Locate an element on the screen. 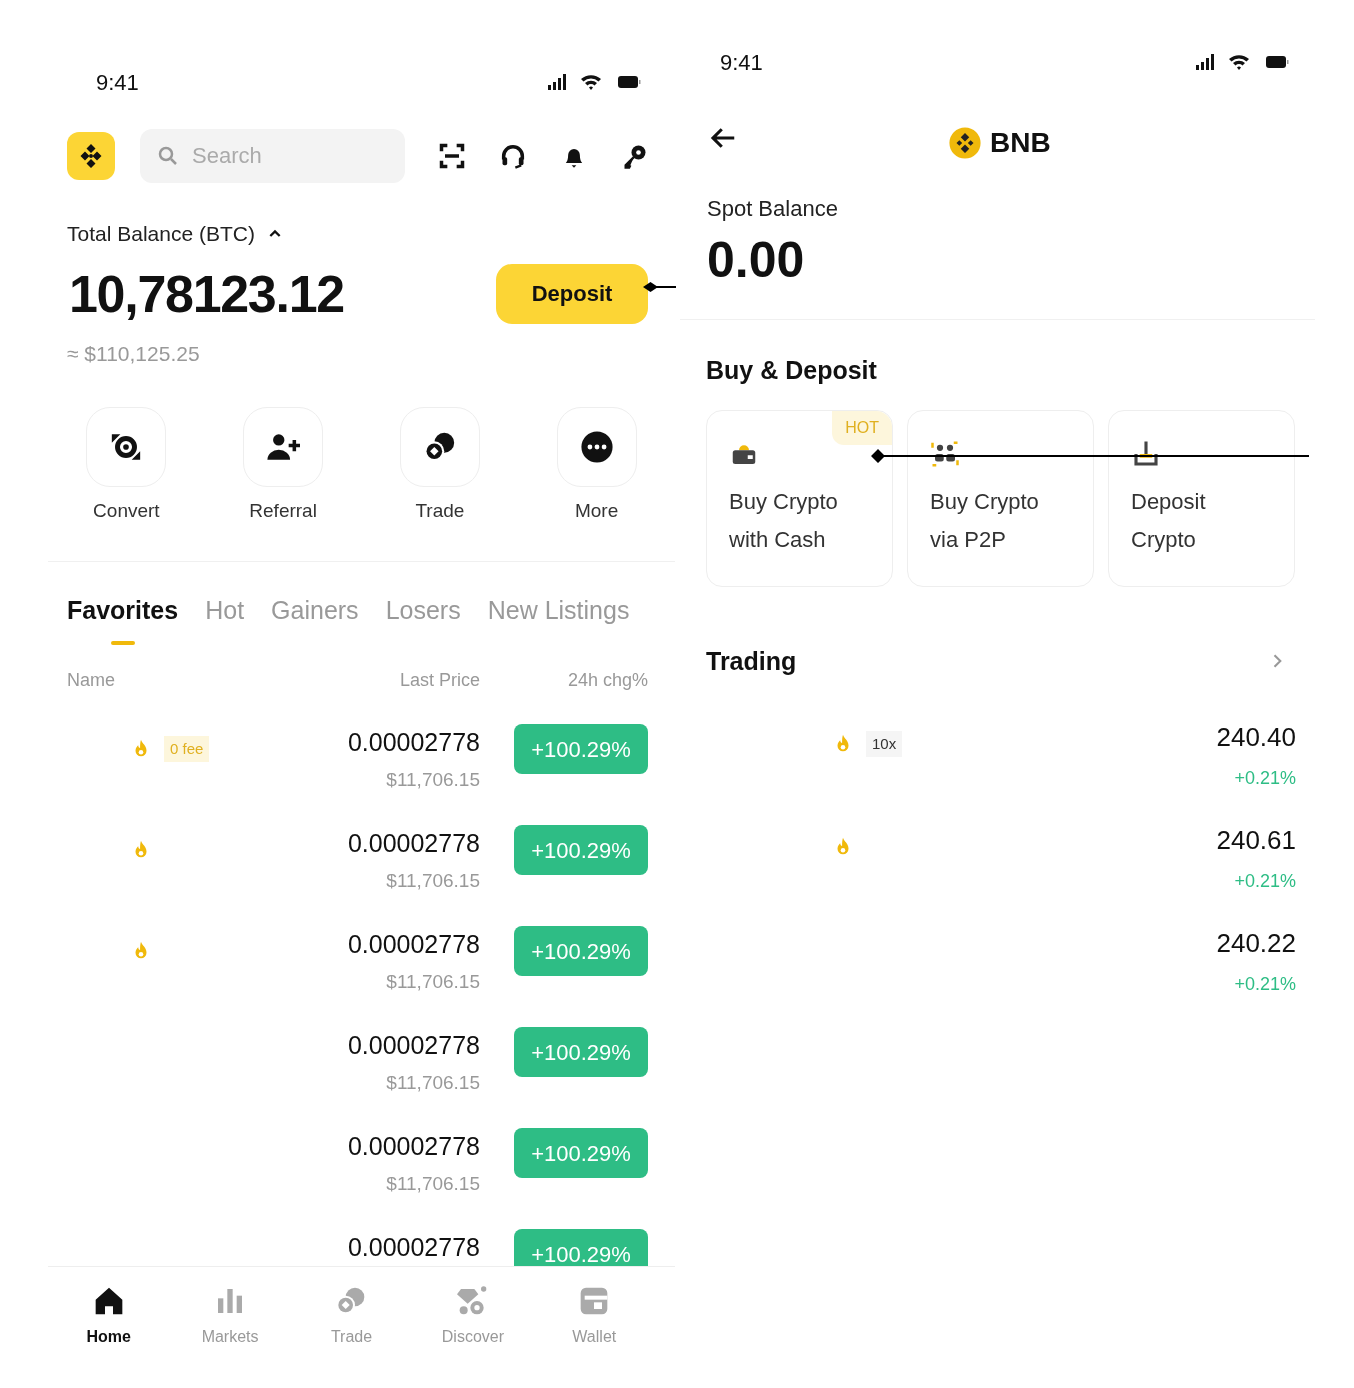 This screenshot has width=1354, height=1388. scan-icon is located at coordinates (452, 156).